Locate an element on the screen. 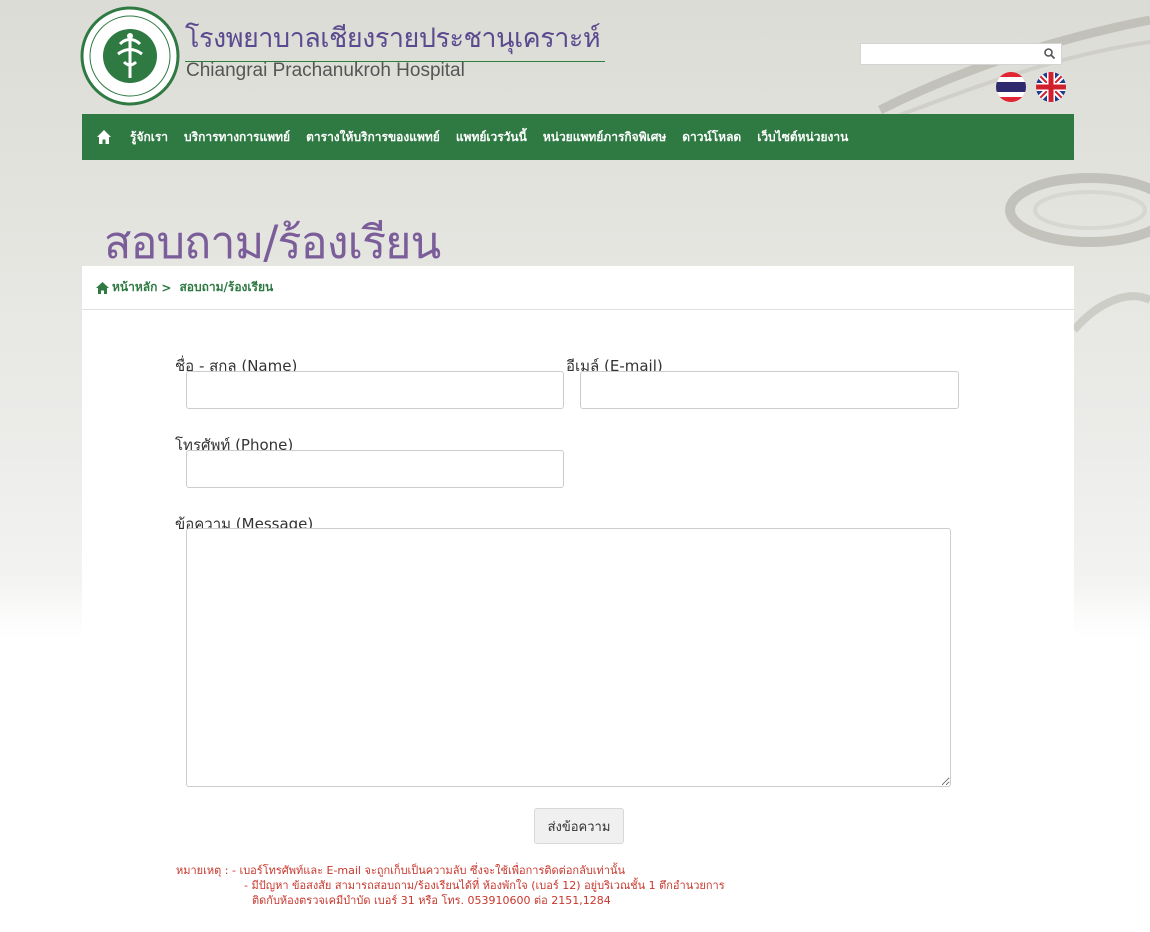 This screenshot has height=932, width=1150. thai-flag-icon is located at coordinates (1011, 87).